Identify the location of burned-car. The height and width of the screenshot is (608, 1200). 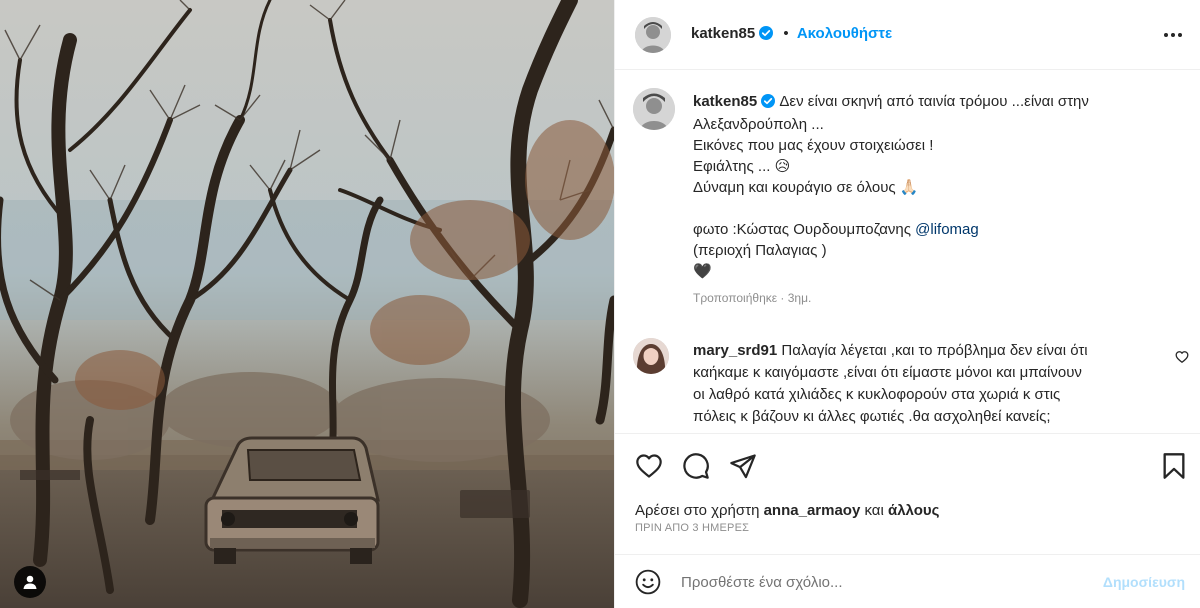
(292, 500).